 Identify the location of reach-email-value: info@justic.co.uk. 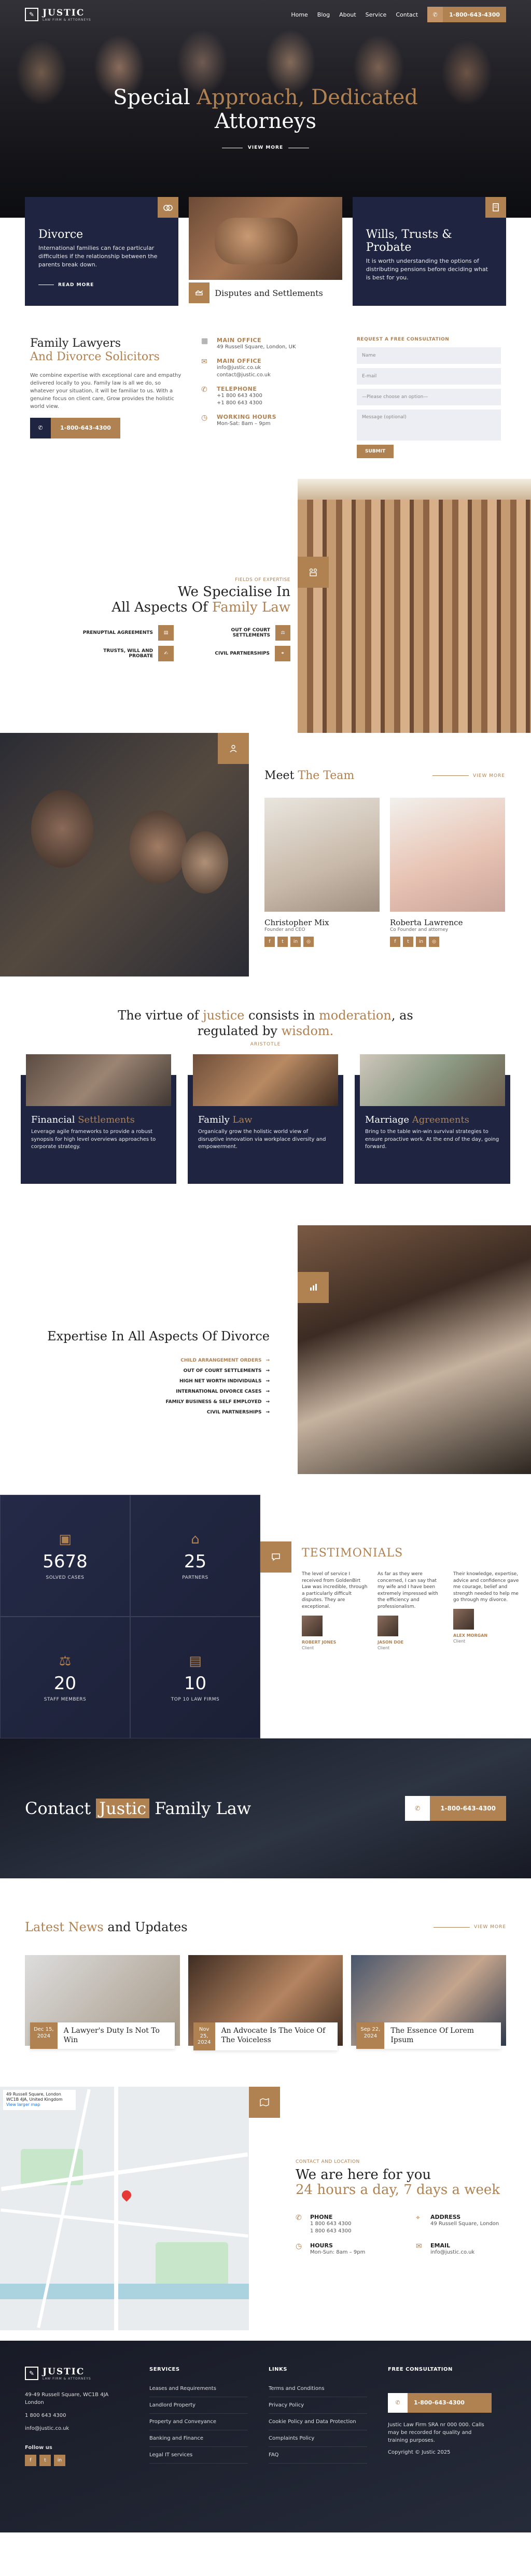
(452, 2252).